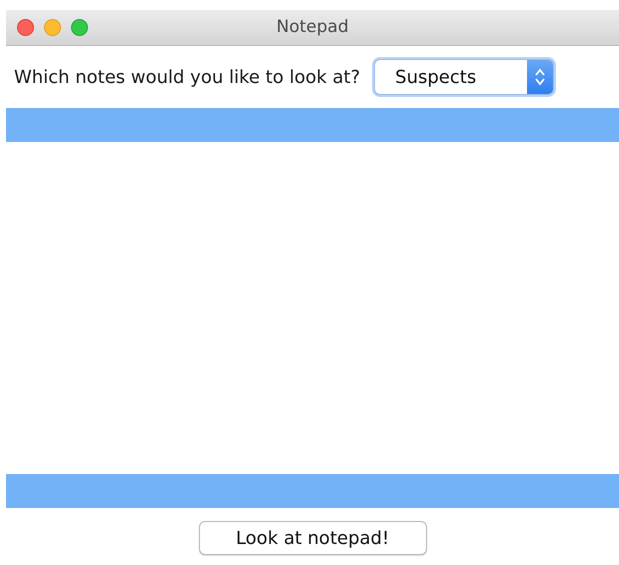  What do you see at coordinates (79, 27) in the screenshot?
I see `maximize-icon` at bounding box center [79, 27].